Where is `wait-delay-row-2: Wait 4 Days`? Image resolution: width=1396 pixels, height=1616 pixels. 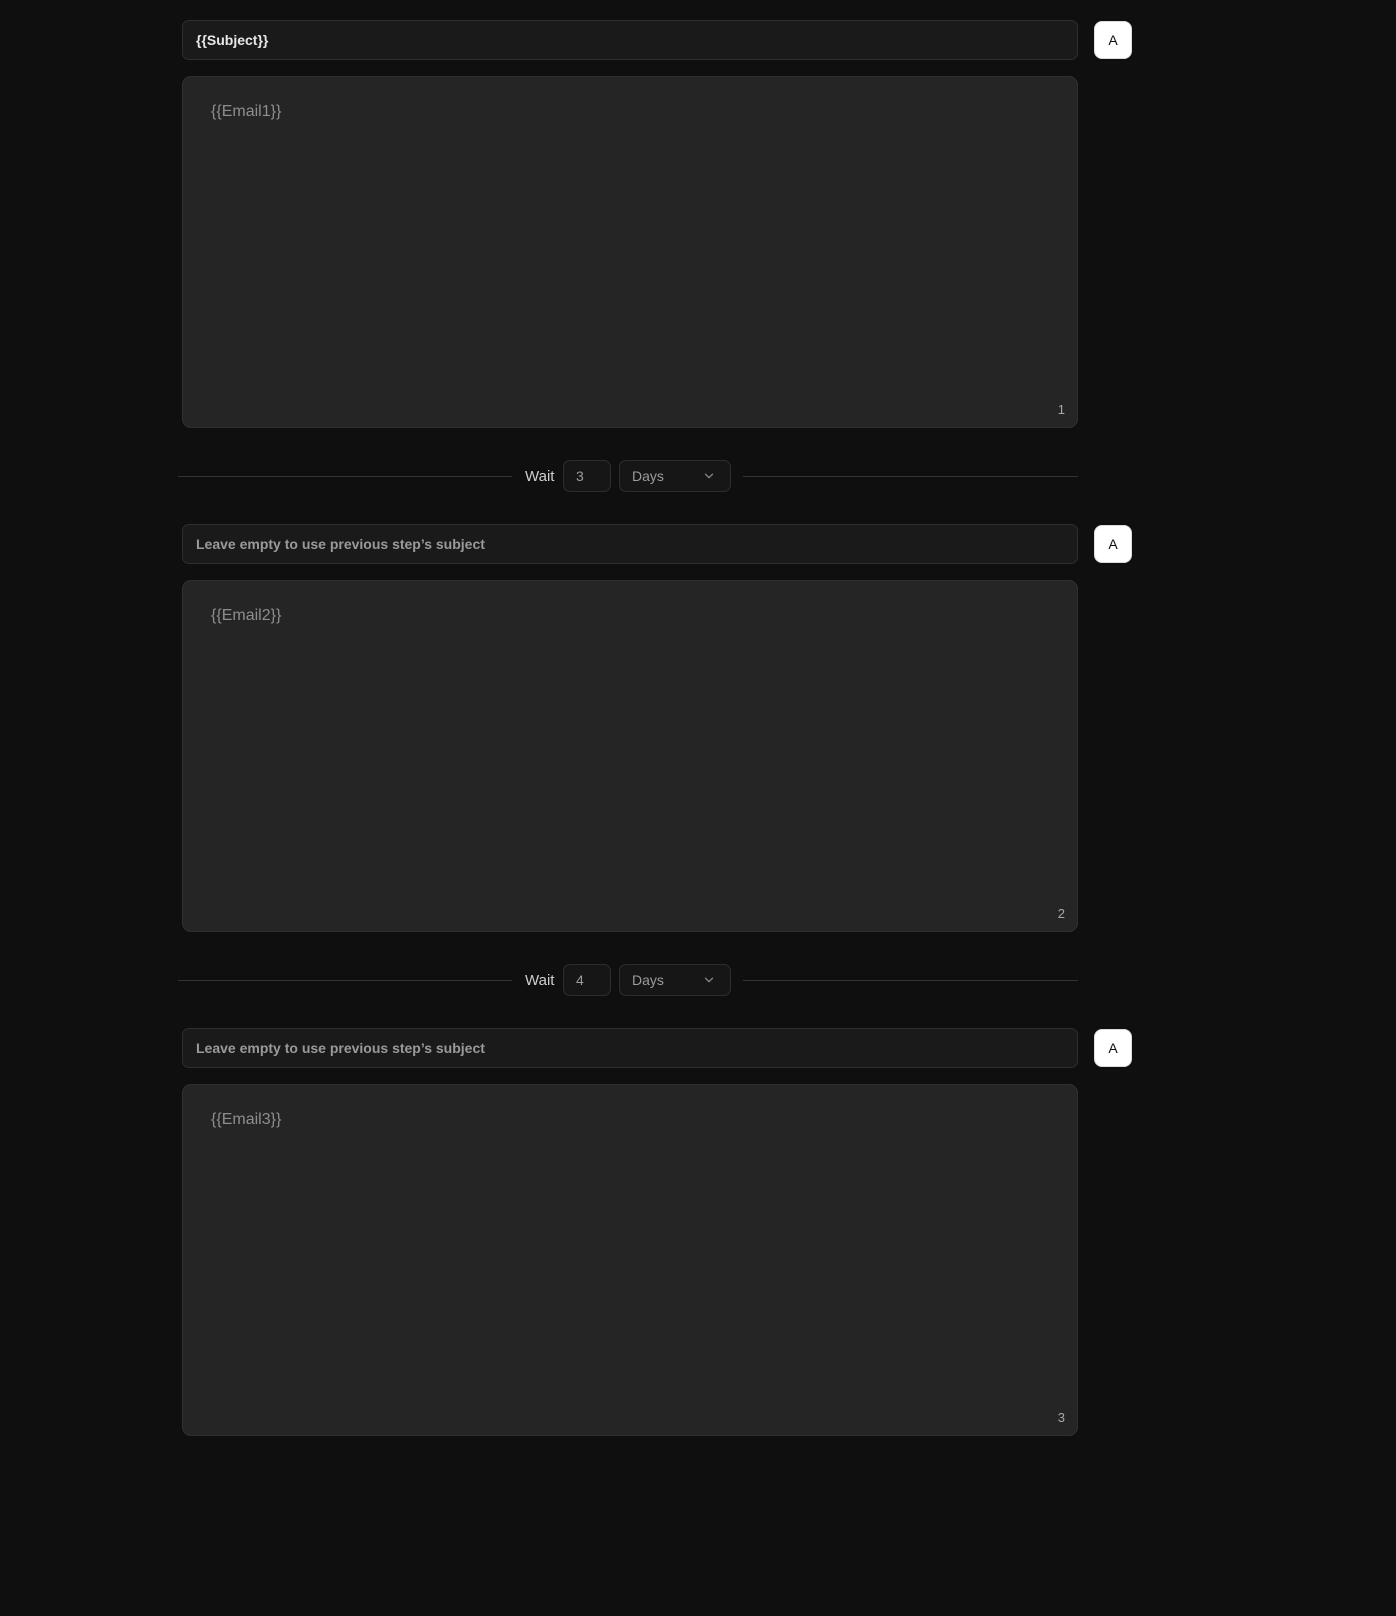 wait-delay-row-2: Wait 4 Days is located at coordinates (628, 980).